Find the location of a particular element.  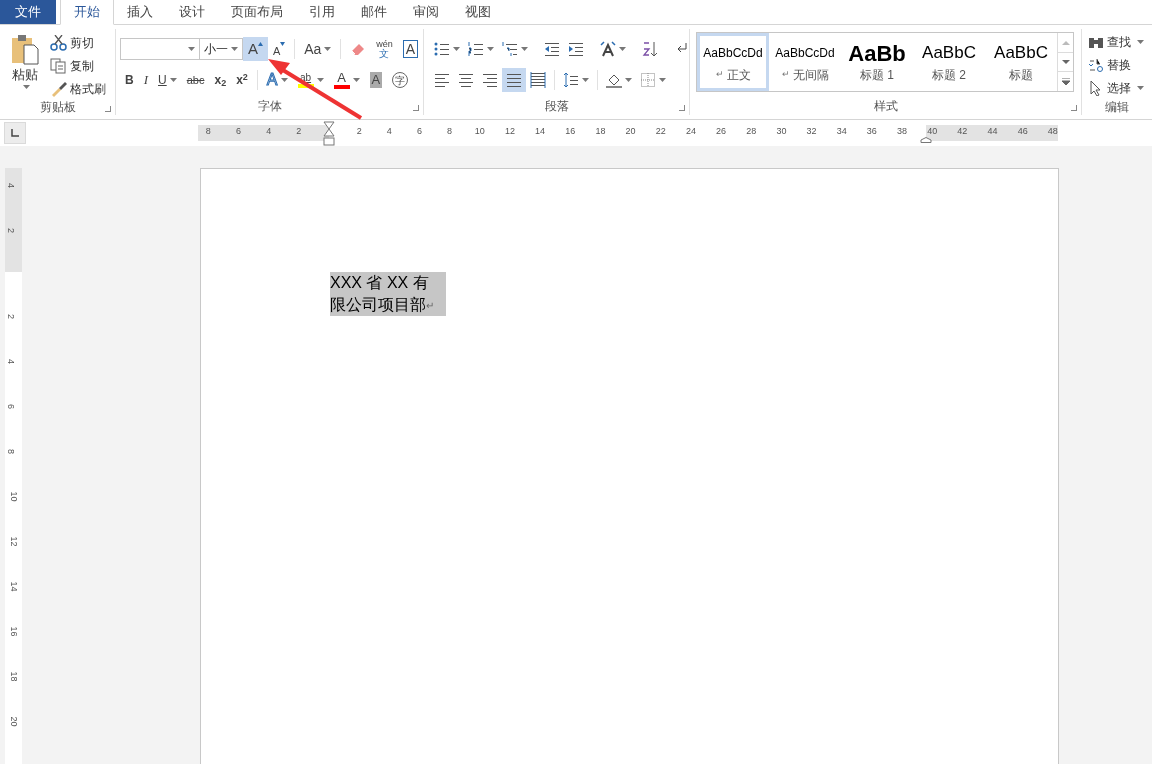

justify-button is located at coordinates (514, 80).